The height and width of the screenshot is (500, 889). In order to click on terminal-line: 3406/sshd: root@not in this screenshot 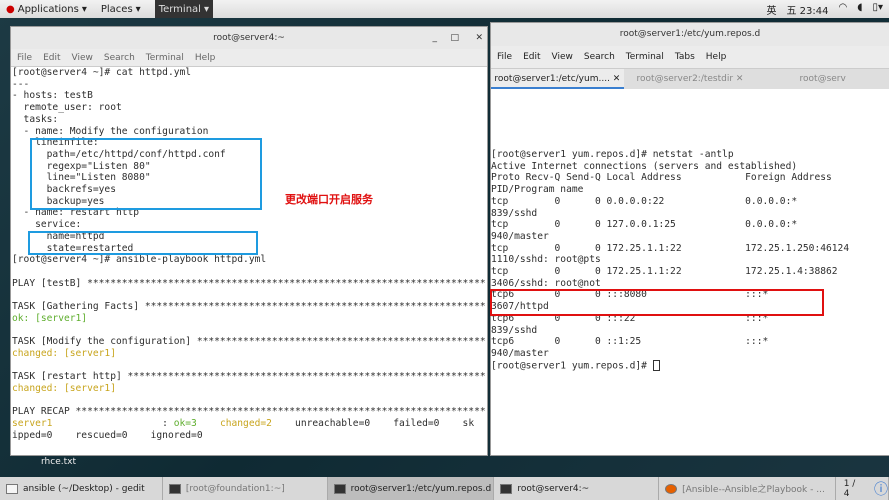, I will do `click(546, 284)`.